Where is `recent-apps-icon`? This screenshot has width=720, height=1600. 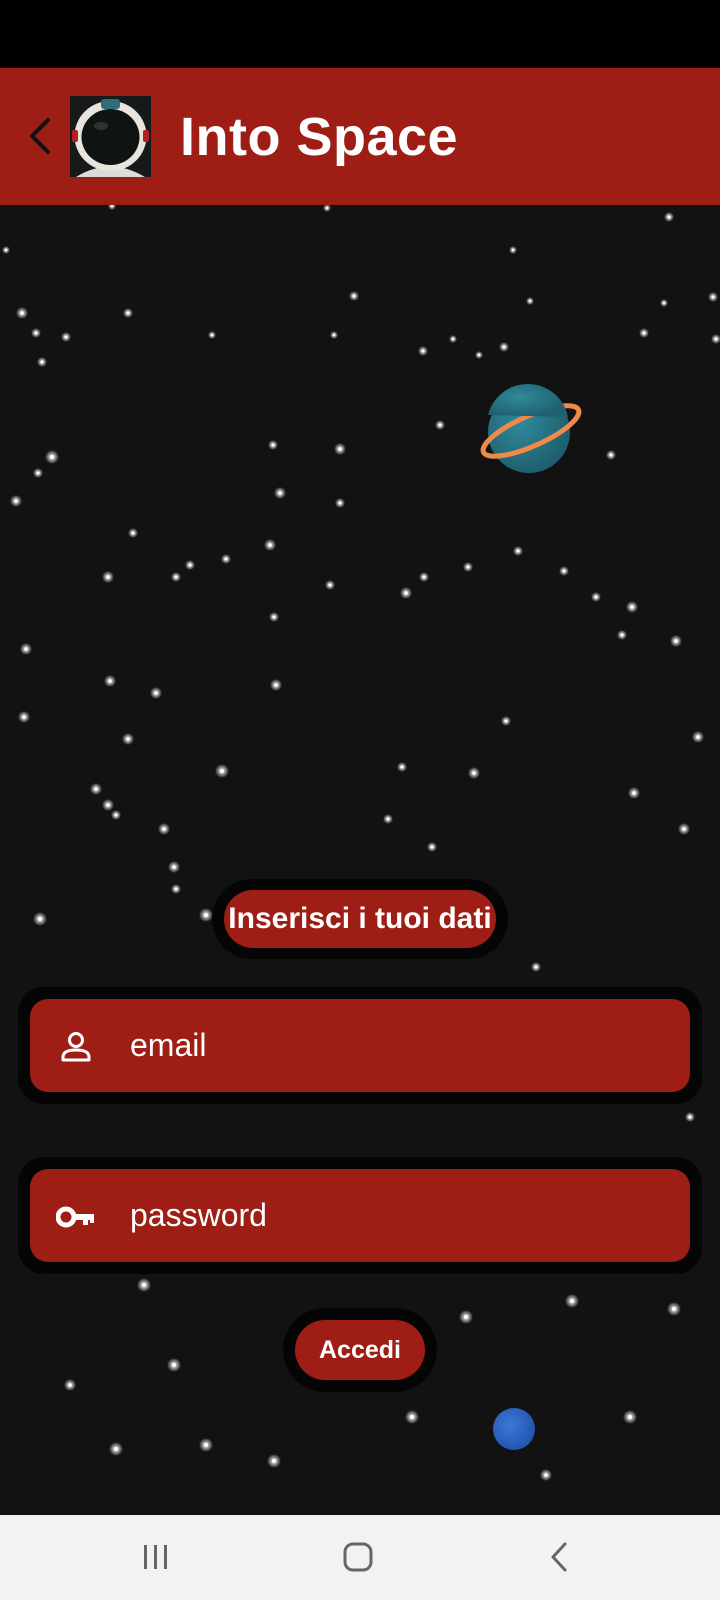 recent-apps-icon is located at coordinates (155, 1557).